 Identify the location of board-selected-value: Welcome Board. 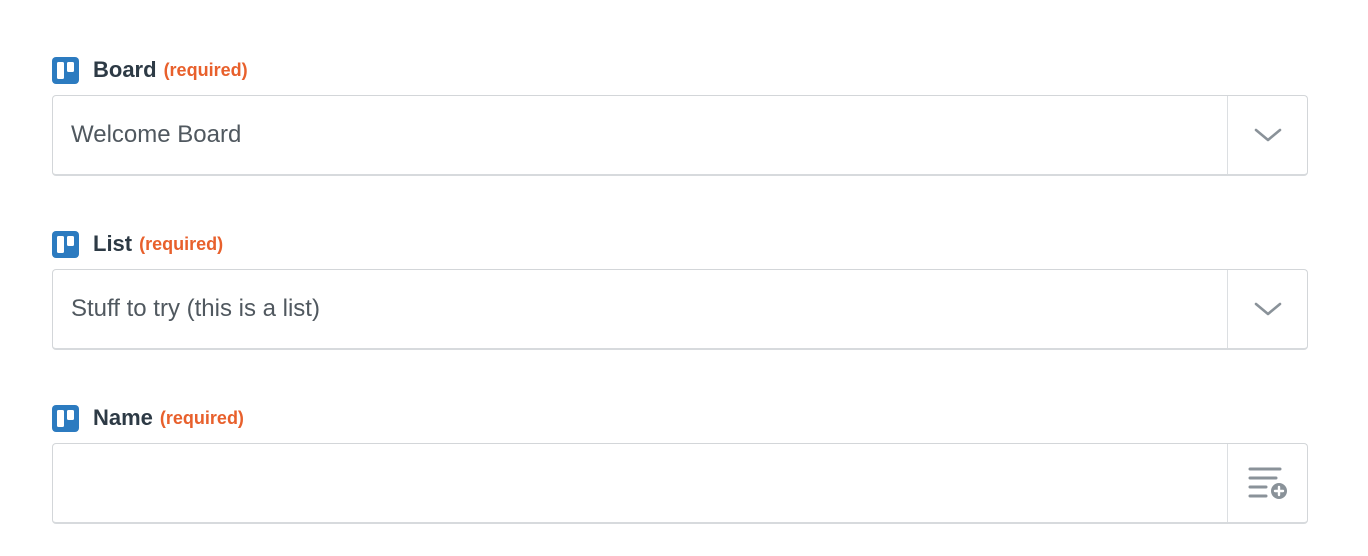
(640, 135).